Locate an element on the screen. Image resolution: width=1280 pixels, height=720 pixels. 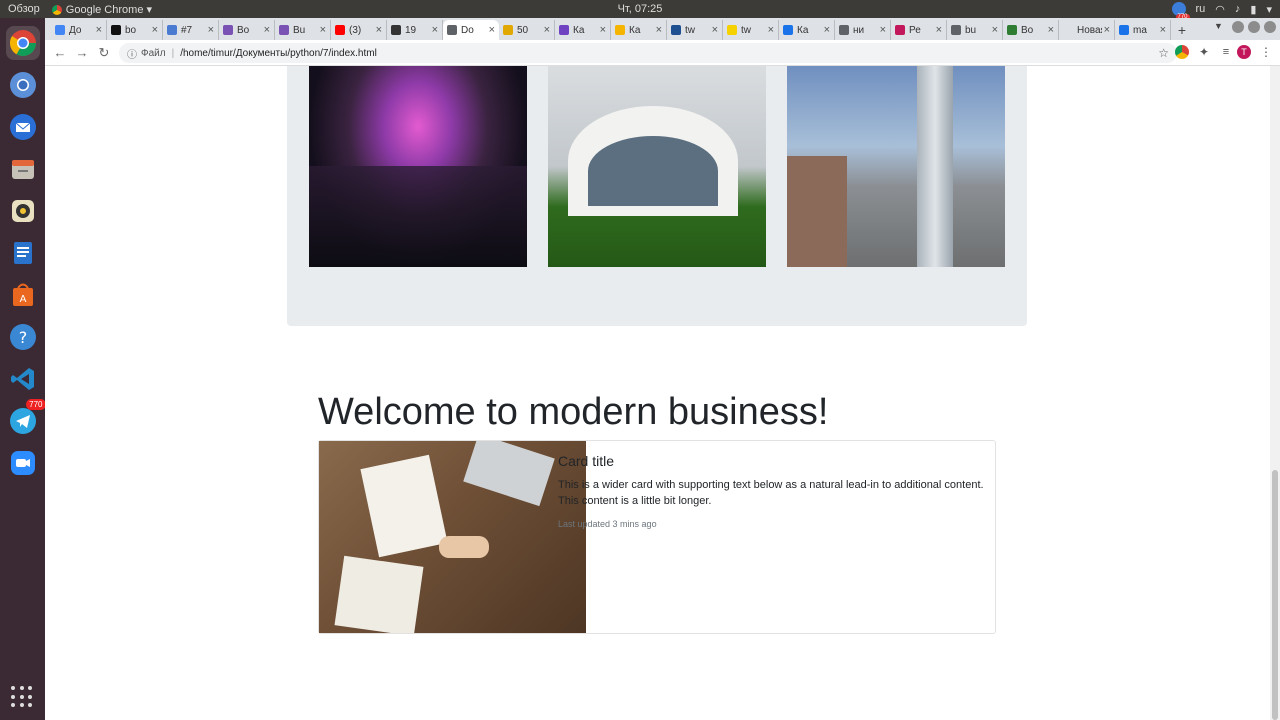
tab-4: Bu × is located at coordinates (303, 30).